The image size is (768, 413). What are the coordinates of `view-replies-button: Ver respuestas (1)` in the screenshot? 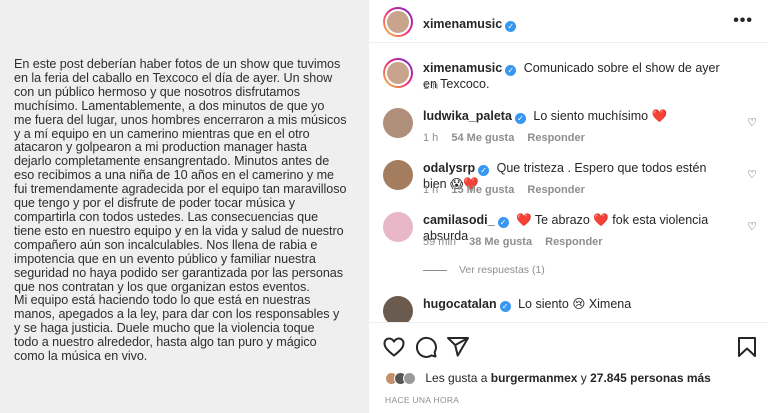 It's located at (484, 270).